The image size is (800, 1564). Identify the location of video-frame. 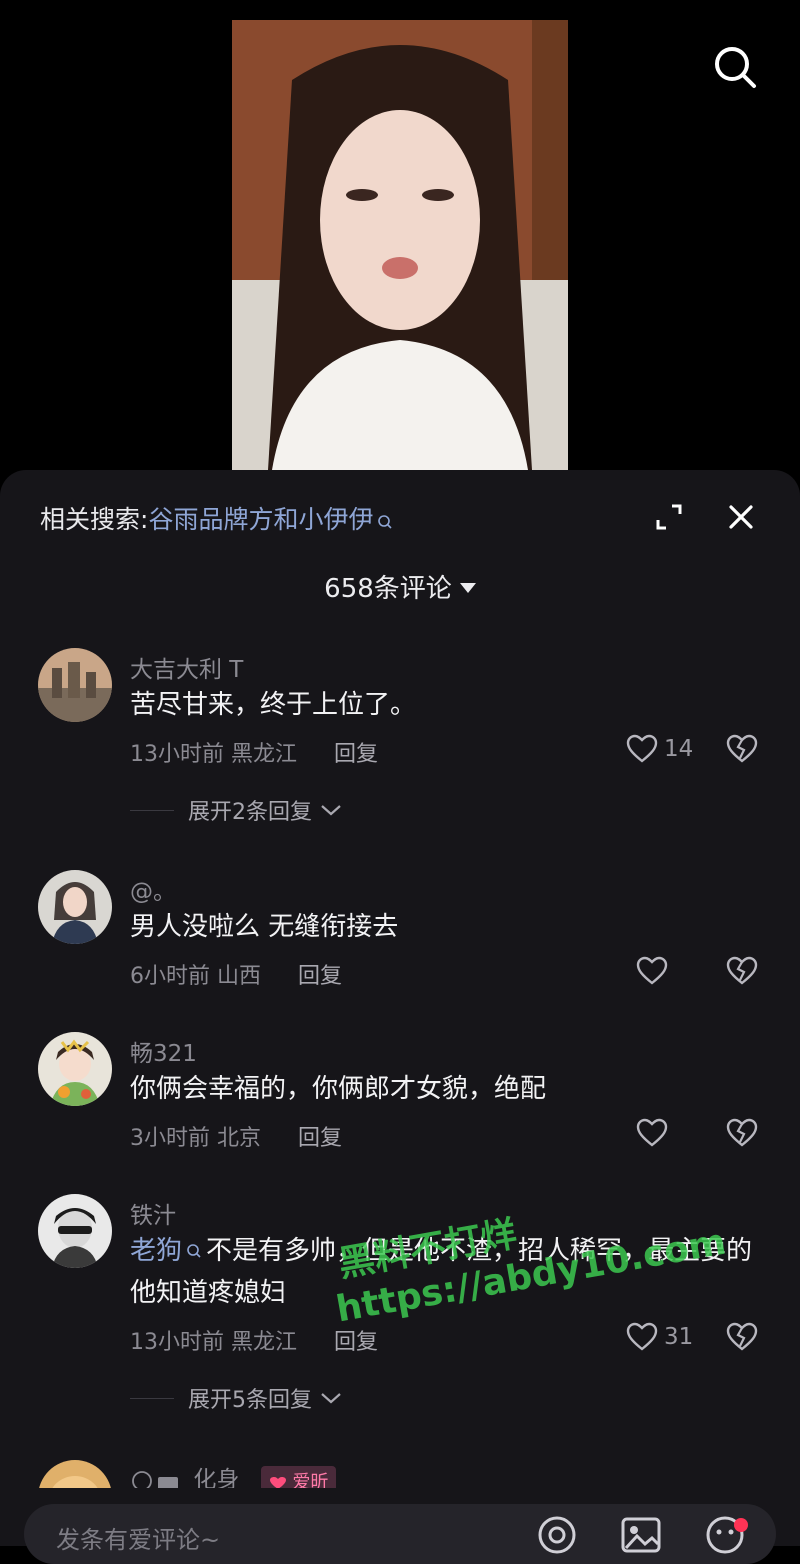
(400, 245).